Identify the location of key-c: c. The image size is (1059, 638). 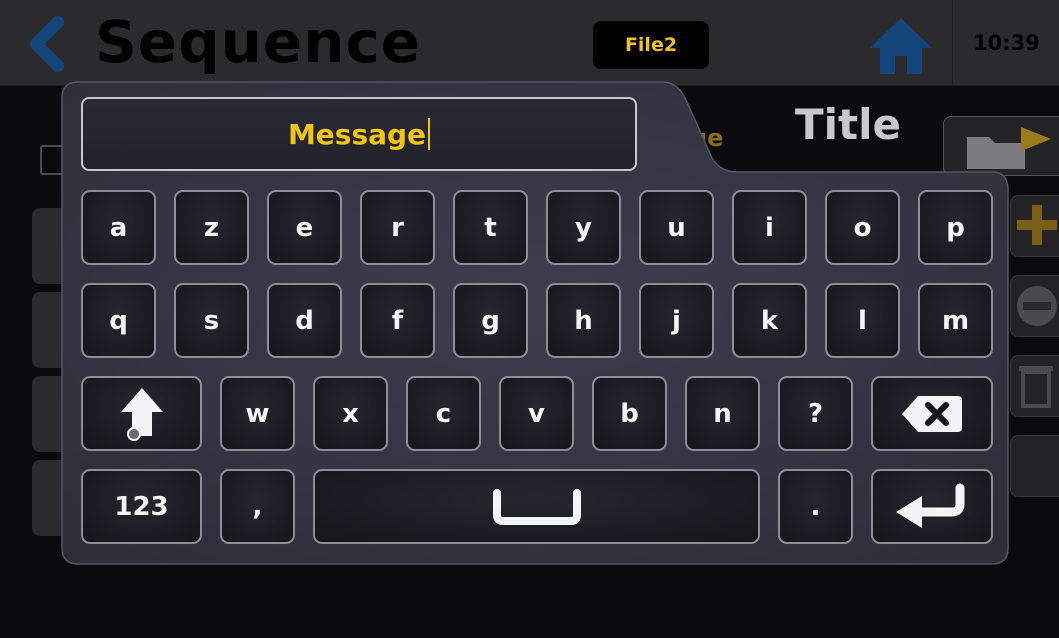
(443, 413).